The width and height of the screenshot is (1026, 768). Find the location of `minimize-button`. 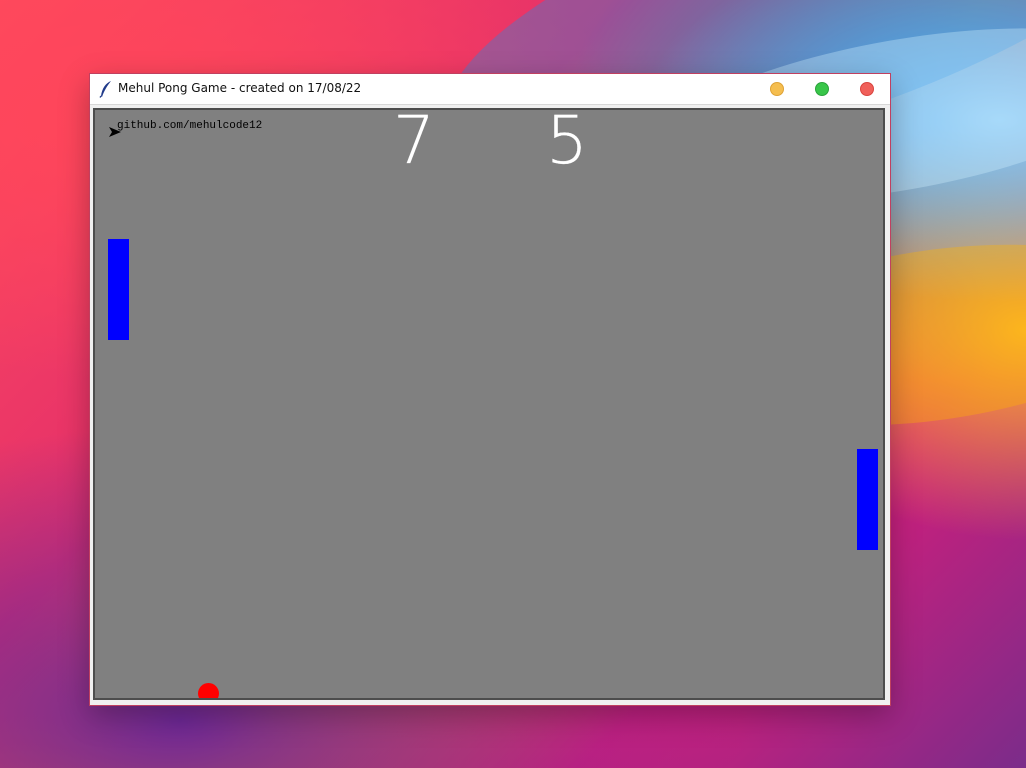

minimize-button is located at coordinates (777, 89).